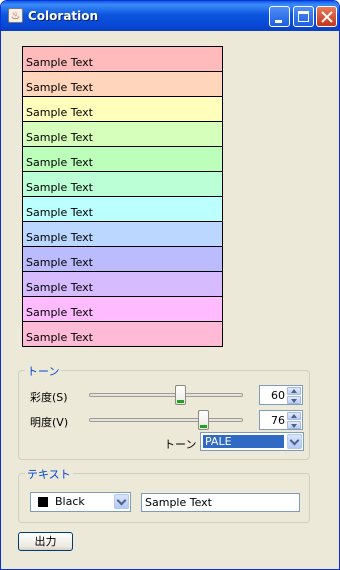 Image resolution: width=340 pixels, height=570 pixels. I want to click on brightness-down-arrow-icon, so click(294, 425).